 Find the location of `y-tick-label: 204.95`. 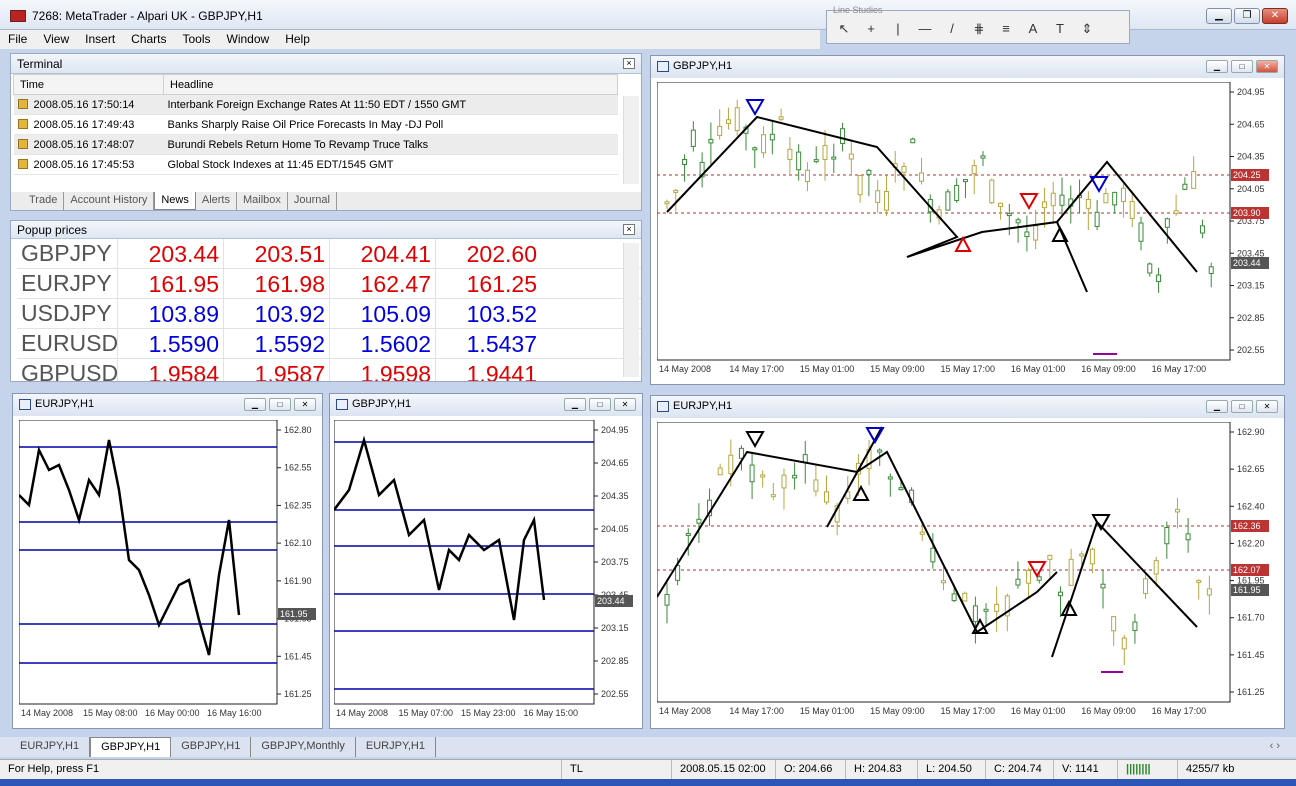

y-tick-label: 204.95 is located at coordinates (1251, 92).